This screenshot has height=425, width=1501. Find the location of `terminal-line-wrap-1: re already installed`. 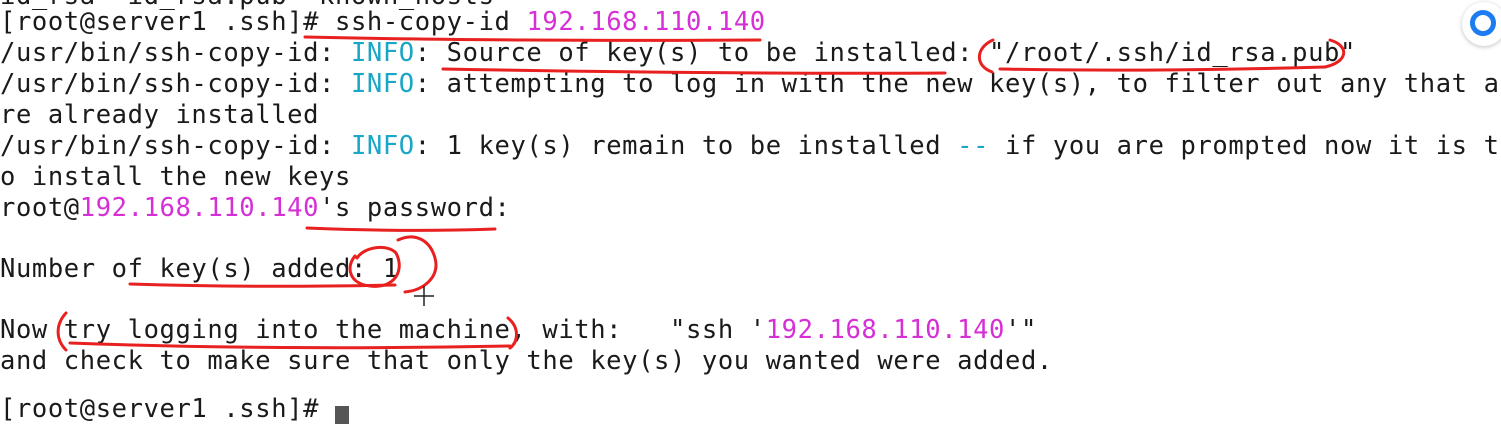

terminal-line-wrap-1: re already installed is located at coordinates (160, 115).